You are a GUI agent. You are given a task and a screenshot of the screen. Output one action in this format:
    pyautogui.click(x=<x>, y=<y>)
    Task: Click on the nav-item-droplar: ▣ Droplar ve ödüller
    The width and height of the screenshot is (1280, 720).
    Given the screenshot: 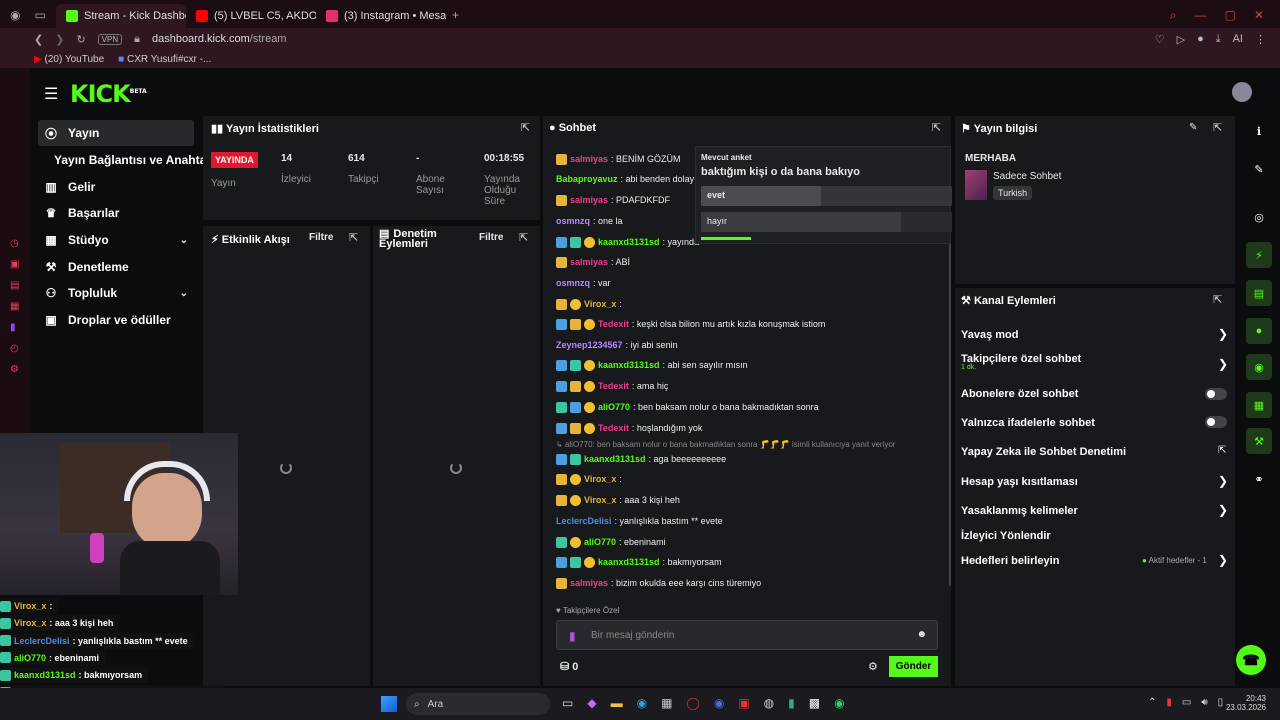 What is the action you would take?
    pyautogui.click(x=116, y=320)
    